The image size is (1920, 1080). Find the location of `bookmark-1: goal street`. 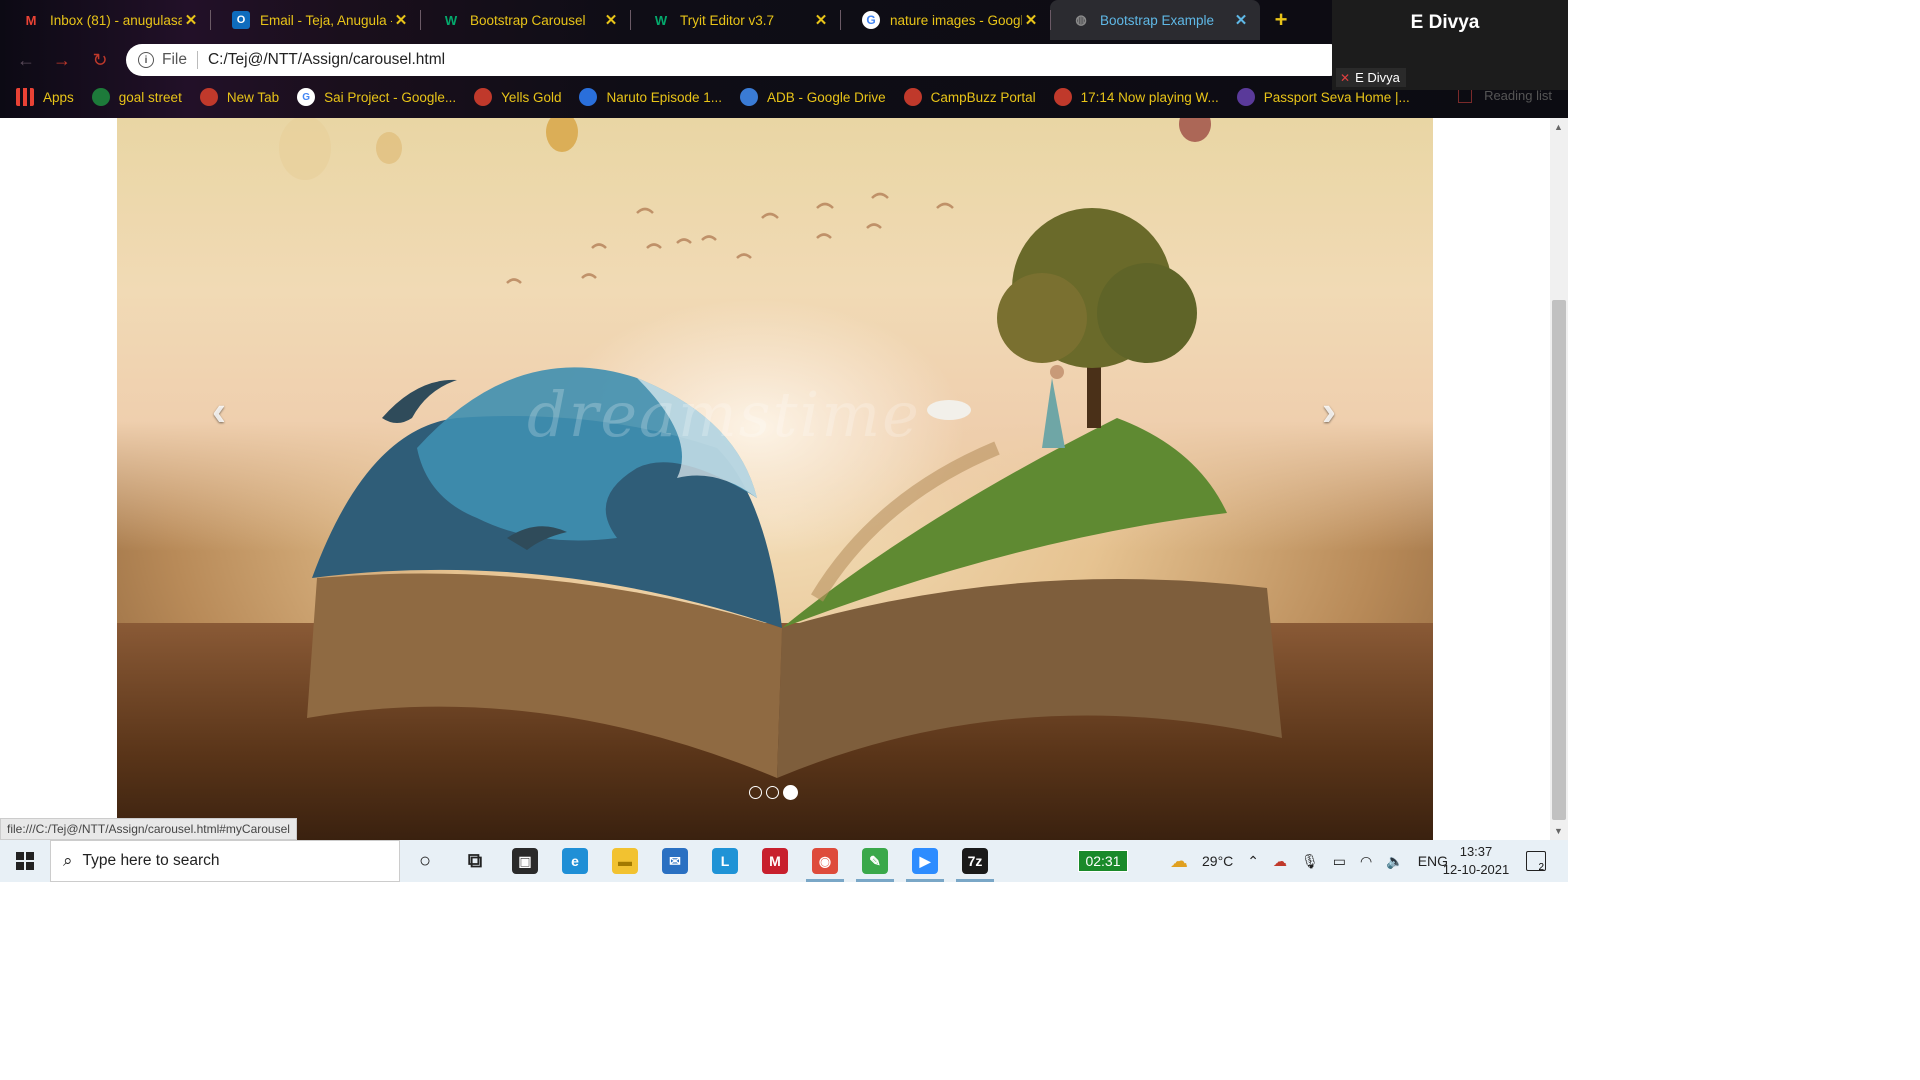

bookmark-1: goal street is located at coordinates (136, 97).